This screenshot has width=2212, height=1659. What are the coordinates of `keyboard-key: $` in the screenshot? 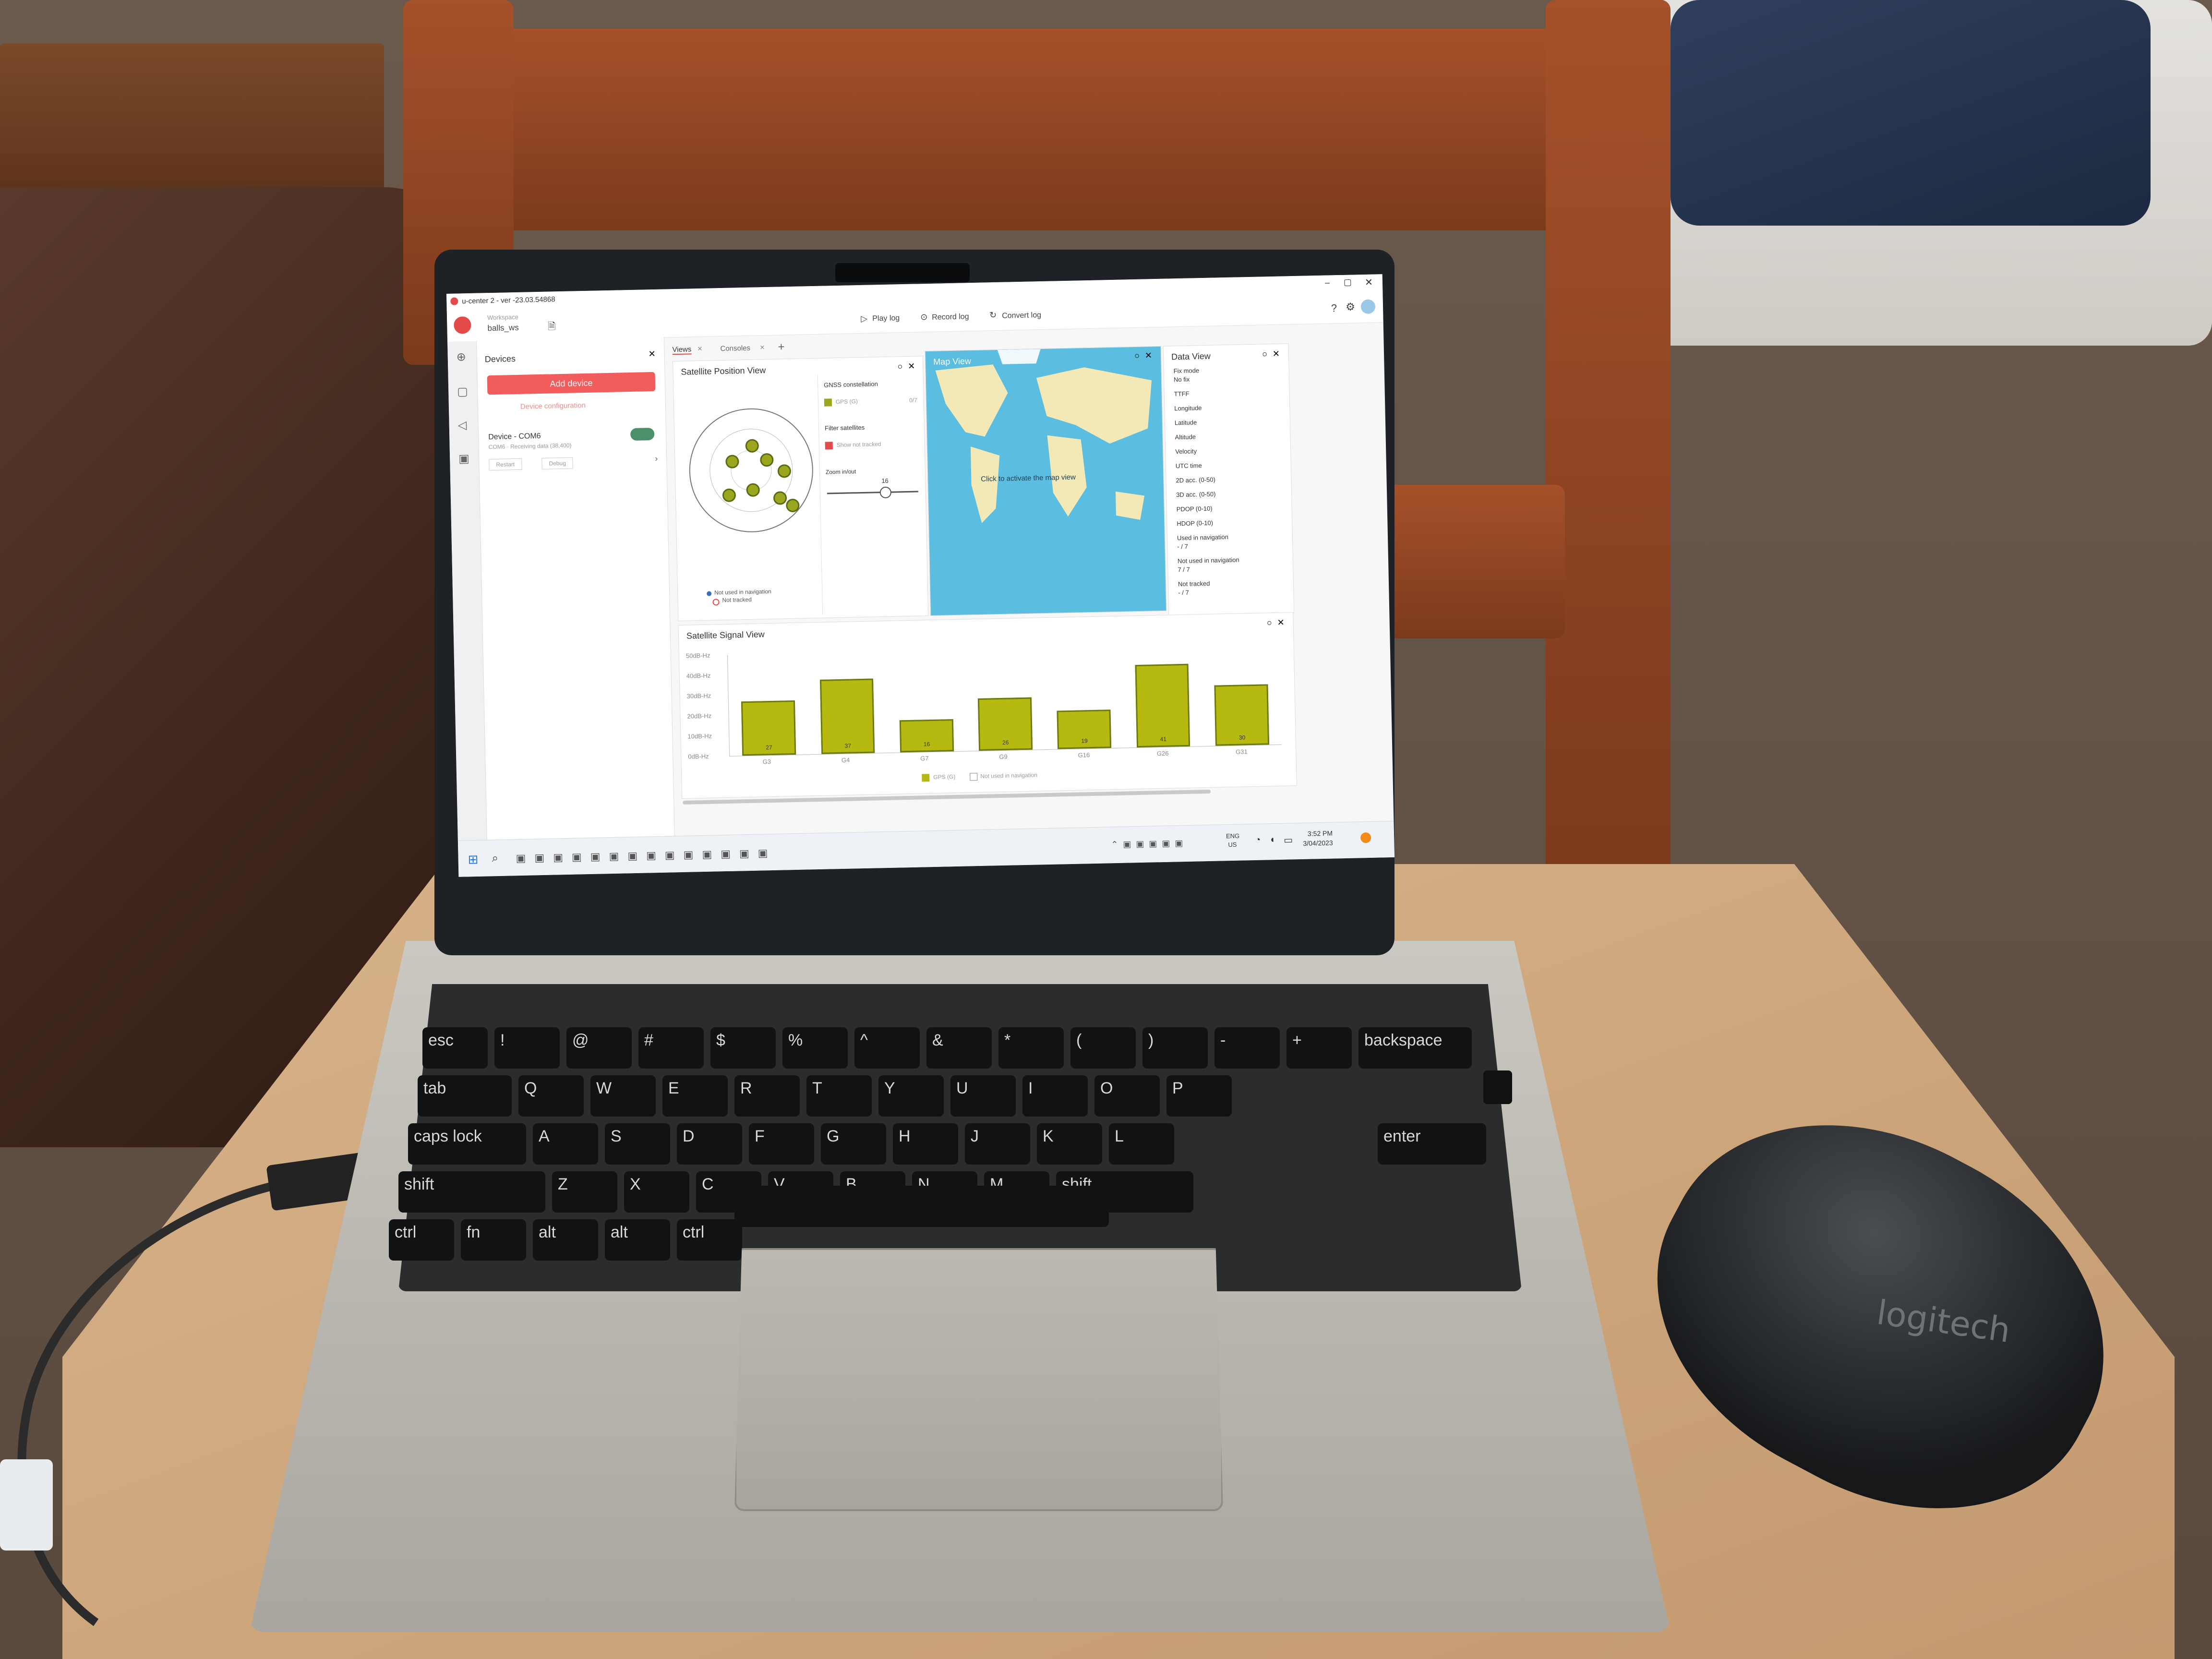 It's located at (743, 1048).